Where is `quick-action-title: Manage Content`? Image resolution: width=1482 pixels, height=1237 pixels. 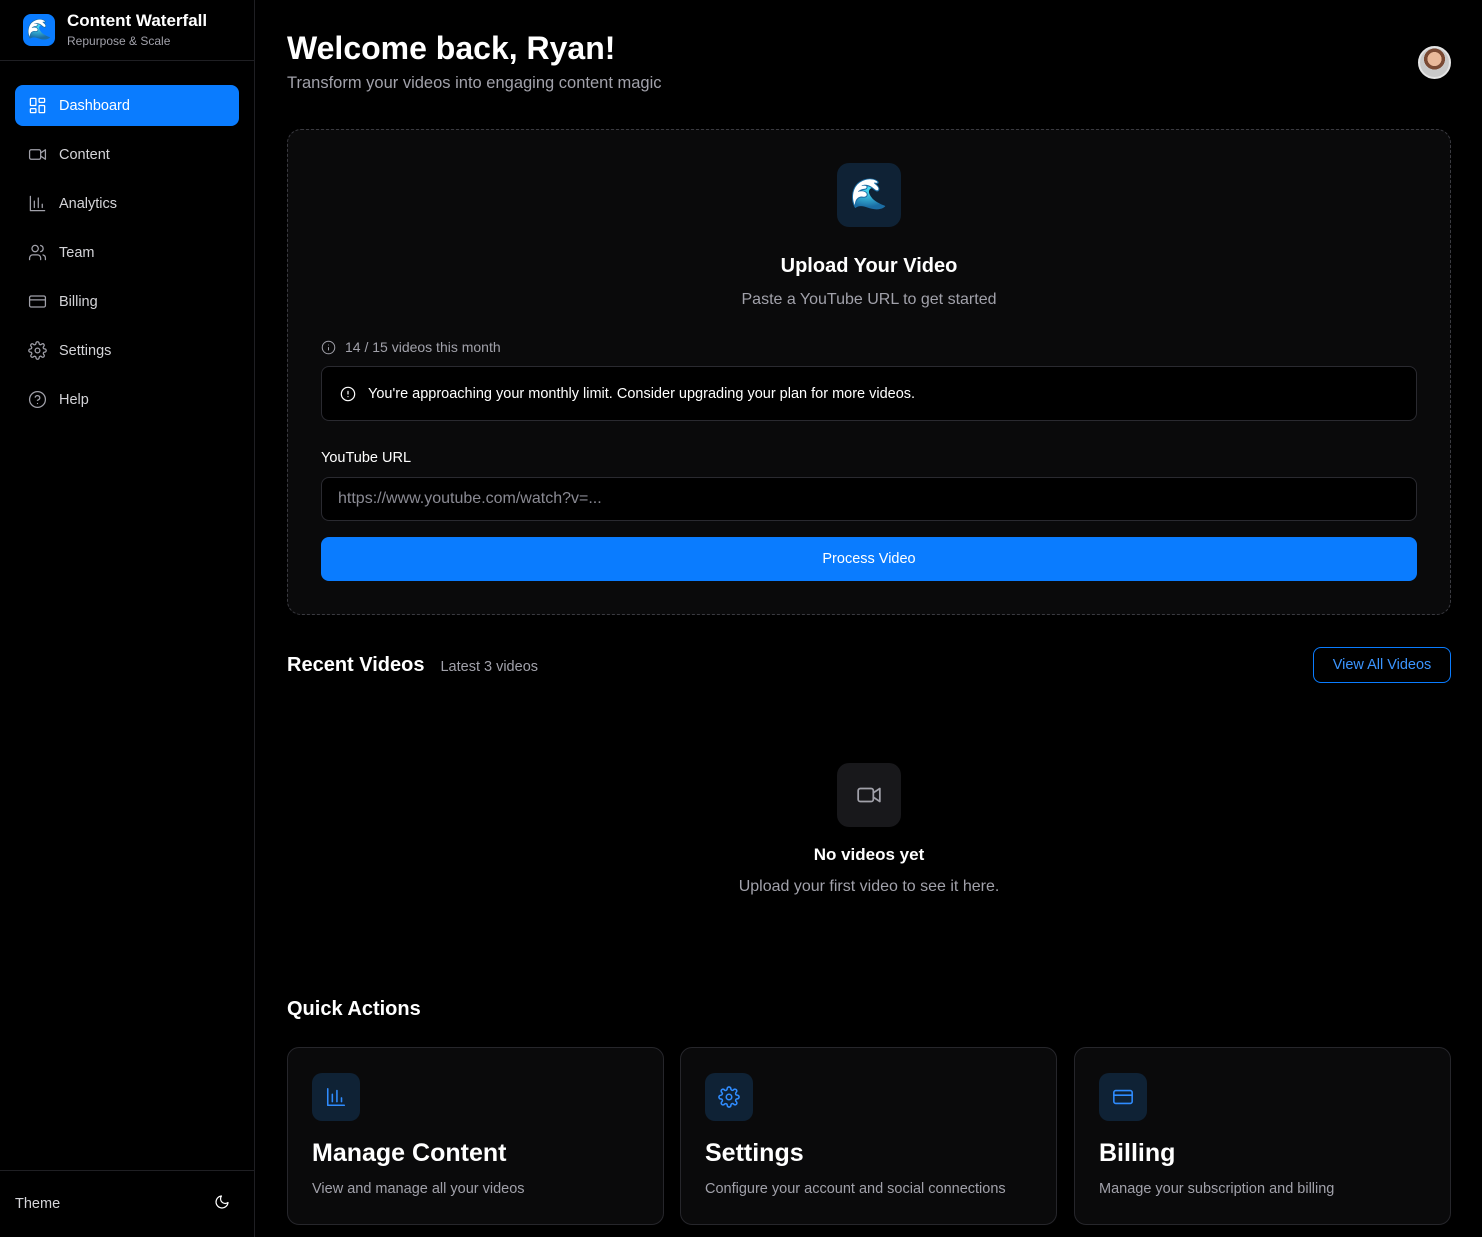 quick-action-title: Manage Content is located at coordinates (409, 1153).